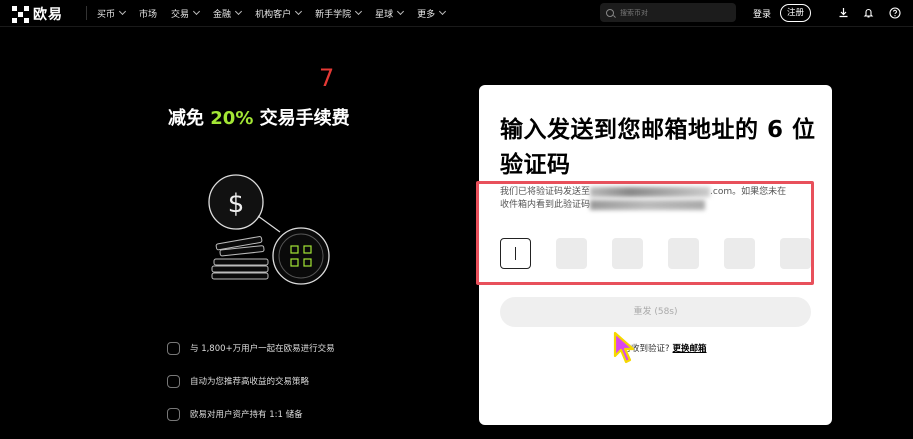 Image resolution: width=913 pixels, height=439 pixels. I want to click on feature-item: 自动为您推荐高收益的交易策略, so click(251, 381).